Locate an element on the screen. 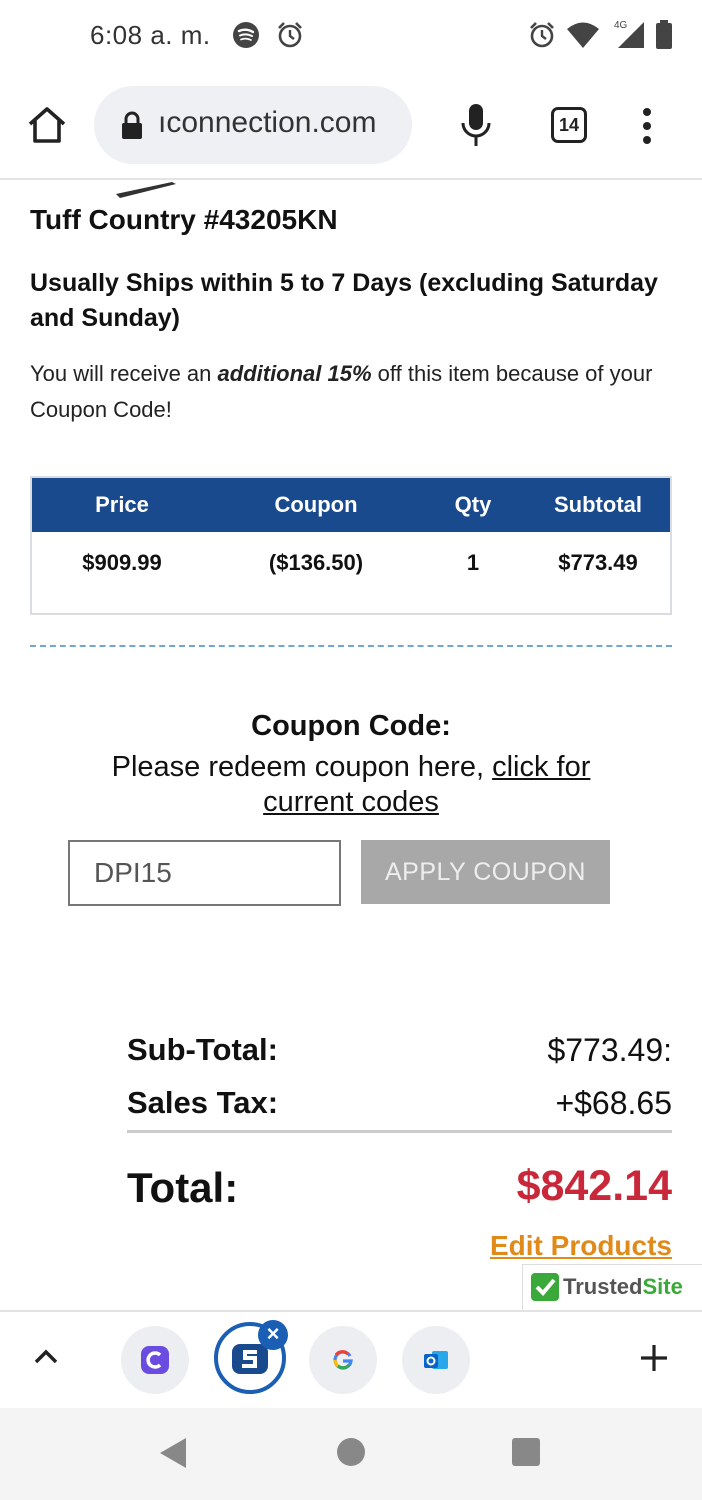  home-nav-icon is located at coordinates (351, 1452).